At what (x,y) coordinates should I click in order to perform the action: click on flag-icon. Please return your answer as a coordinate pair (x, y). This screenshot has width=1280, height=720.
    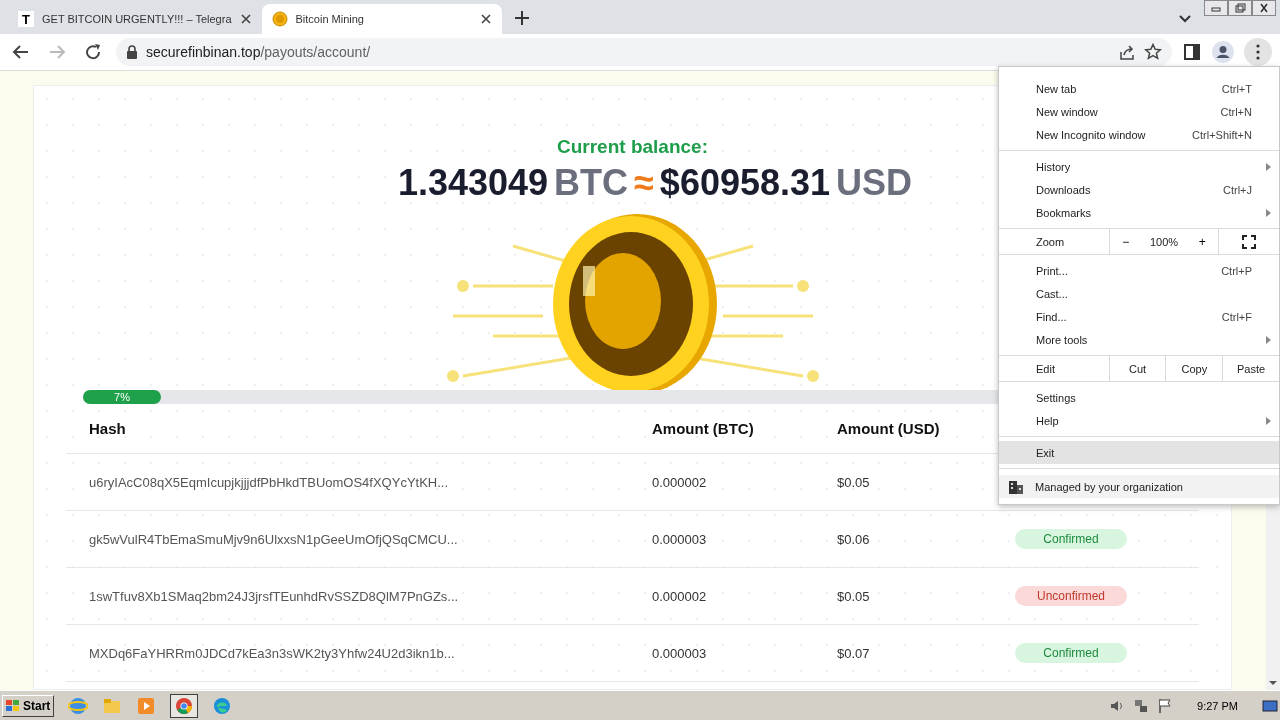
    Looking at the image, I should click on (1165, 705).